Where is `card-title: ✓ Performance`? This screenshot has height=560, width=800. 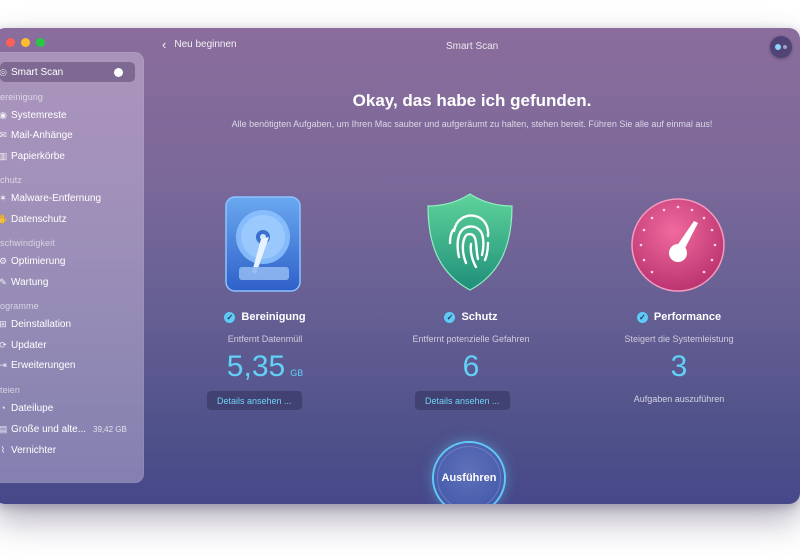
card-title: ✓ Performance is located at coordinates (679, 317).